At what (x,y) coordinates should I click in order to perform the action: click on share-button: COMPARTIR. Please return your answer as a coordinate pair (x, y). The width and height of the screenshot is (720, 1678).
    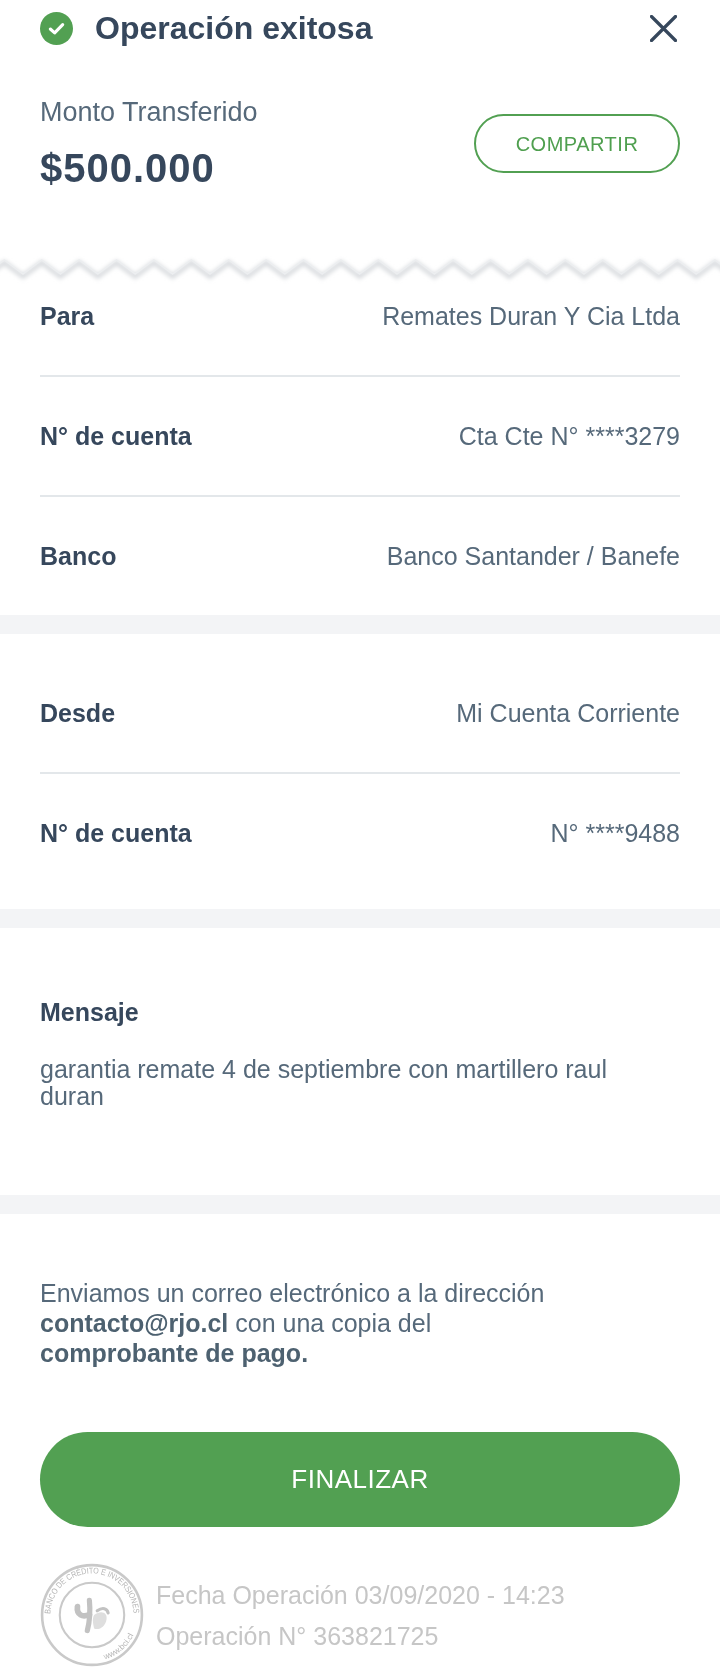
    Looking at the image, I should click on (577, 143).